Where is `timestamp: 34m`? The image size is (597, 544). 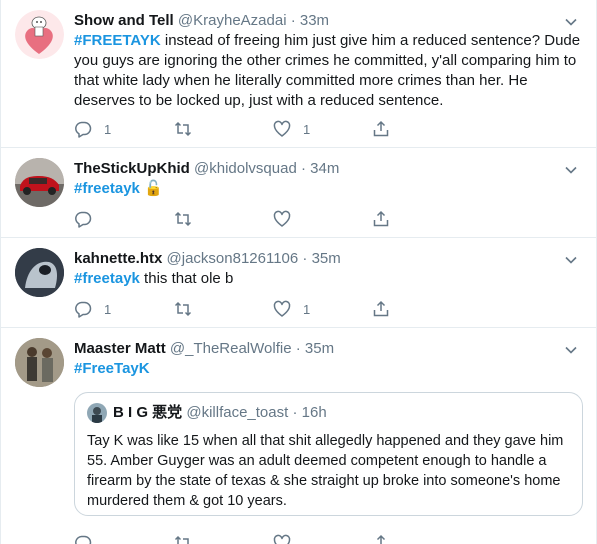 timestamp: 34m is located at coordinates (324, 168).